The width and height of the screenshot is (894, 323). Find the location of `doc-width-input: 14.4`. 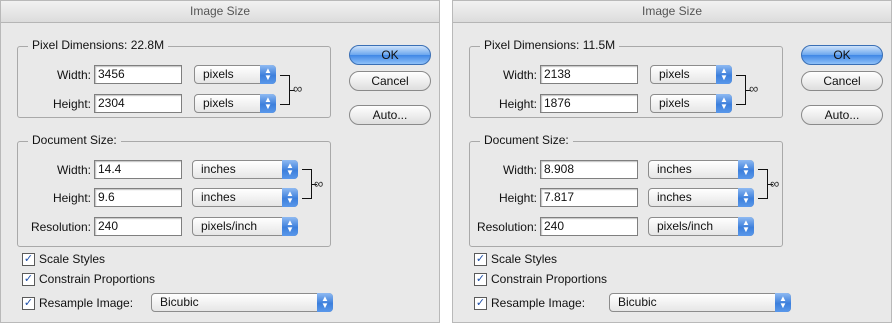

doc-width-input: 14.4 is located at coordinates (138, 169).